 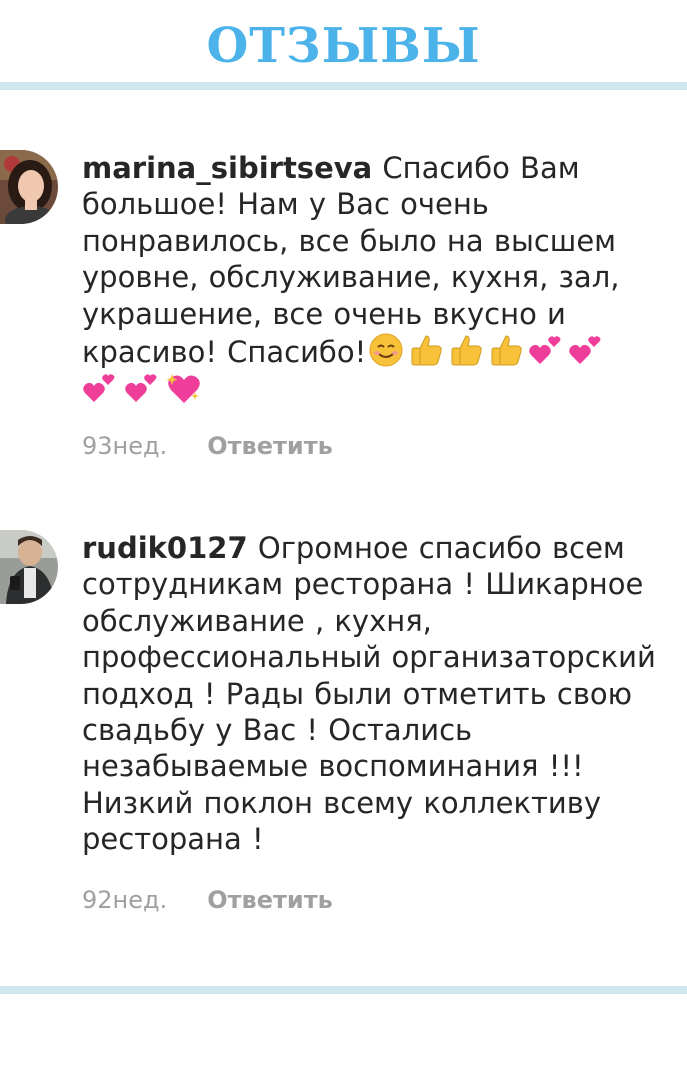 What do you see at coordinates (257, 620) in the screenshot?
I see `comment-line: обслуживание , кухня,` at bounding box center [257, 620].